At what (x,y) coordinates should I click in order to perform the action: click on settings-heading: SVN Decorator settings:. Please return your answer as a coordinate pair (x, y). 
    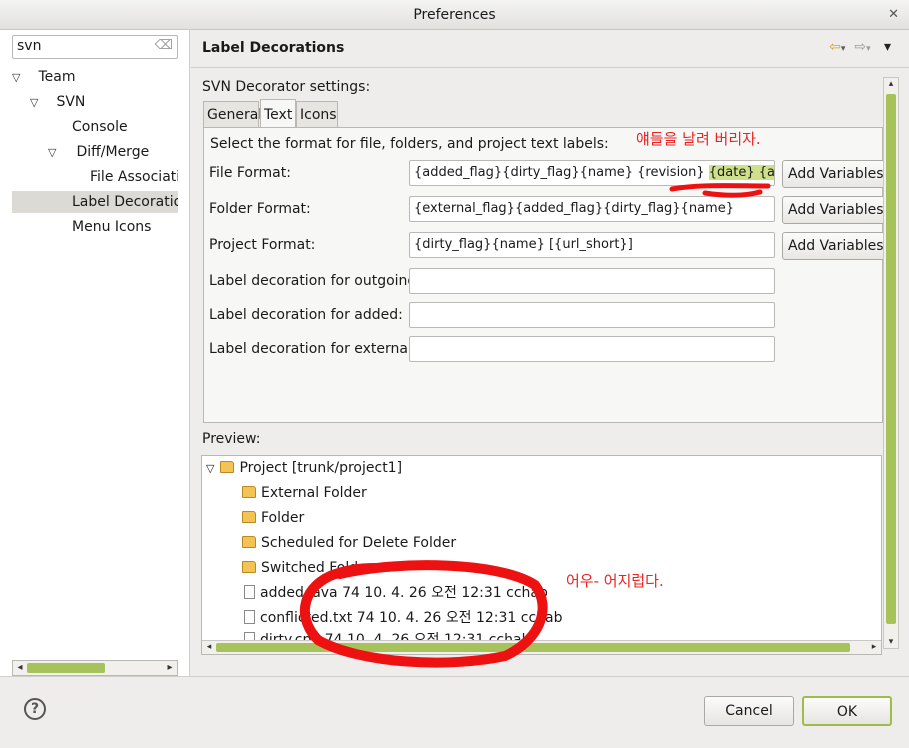
    Looking at the image, I should click on (286, 87).